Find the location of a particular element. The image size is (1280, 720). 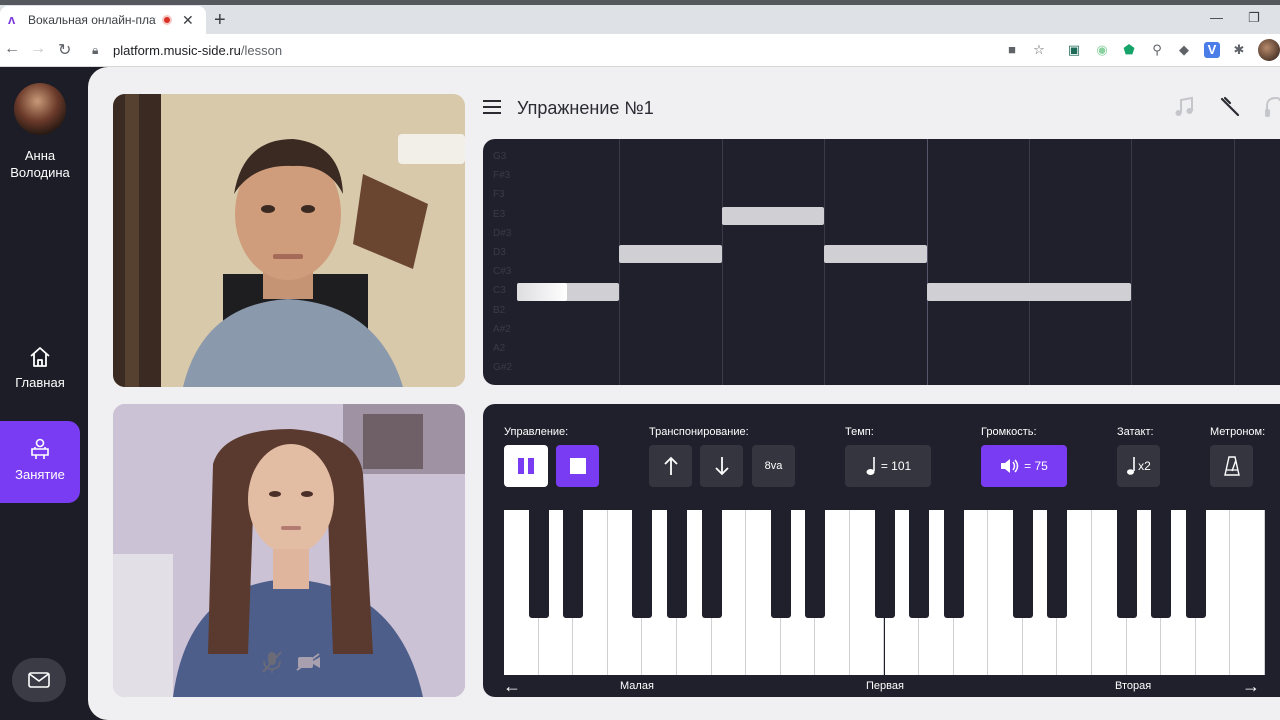

octave-shift-button: 8va is located at coordinates (773, 466).